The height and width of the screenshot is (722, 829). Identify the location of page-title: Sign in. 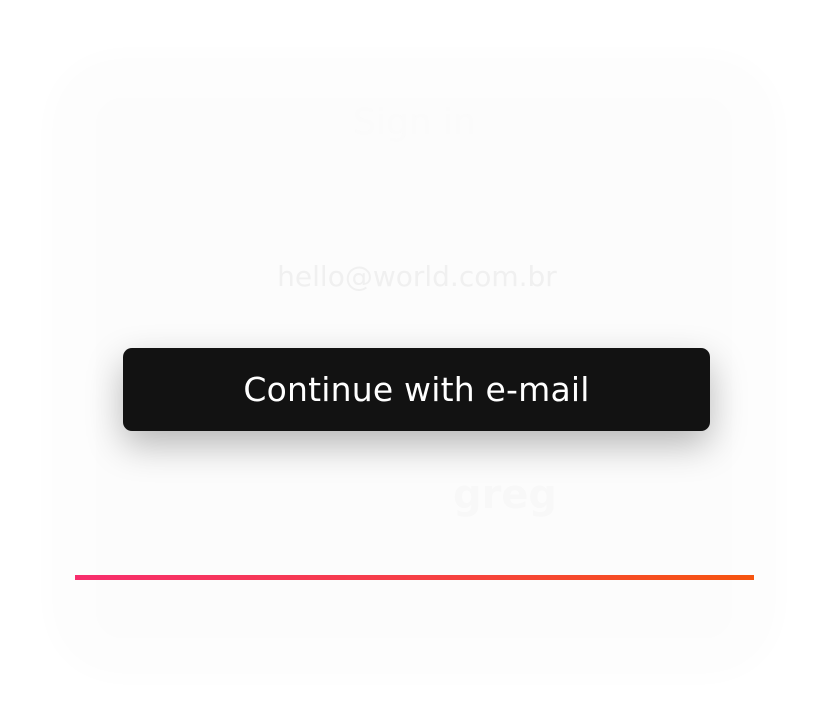
(414, 122).